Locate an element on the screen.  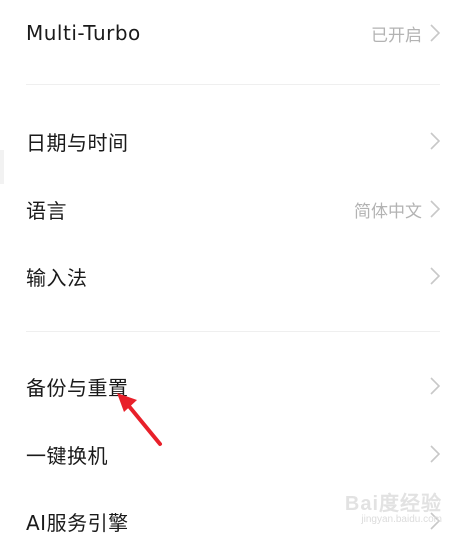
red-arrow-annotation is located at coordinates (139, 419).